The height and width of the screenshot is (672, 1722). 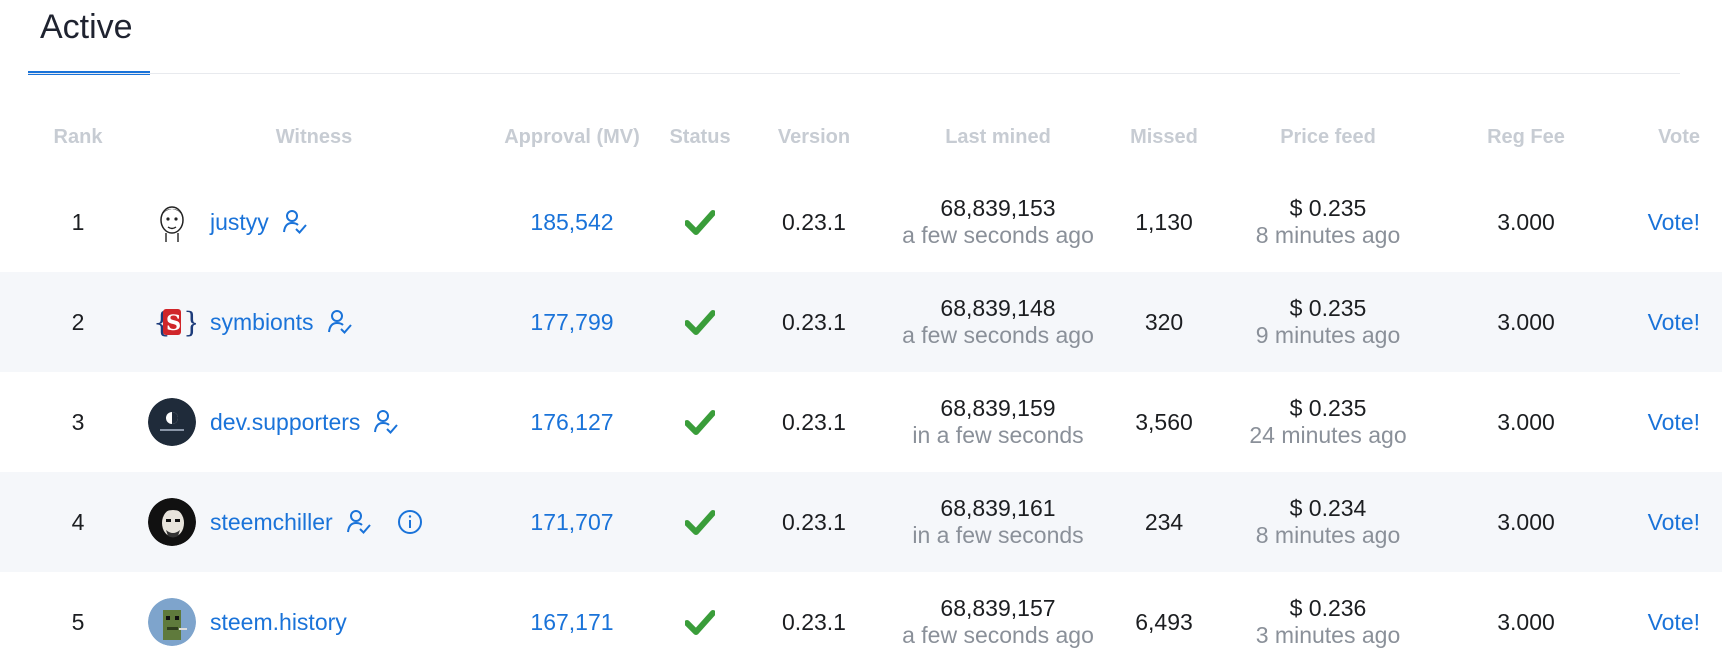 I want to click on column-header-rank: Rank, so click(x=78, y=137).